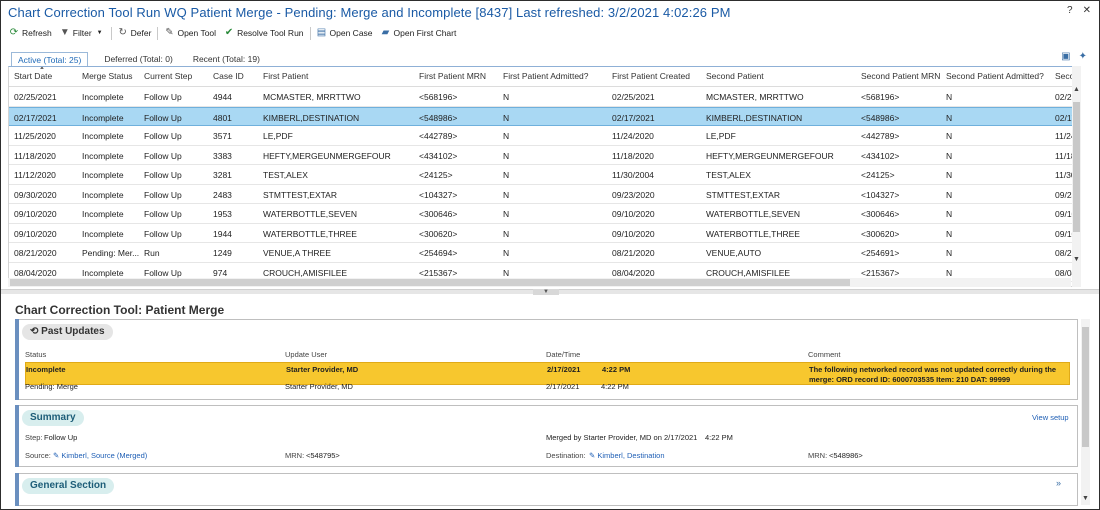 This screenshot has height=510, width=1100. Describe the element at coordinates (222, 97) in the screenshot. I see `table-cell: 4944` at that location.